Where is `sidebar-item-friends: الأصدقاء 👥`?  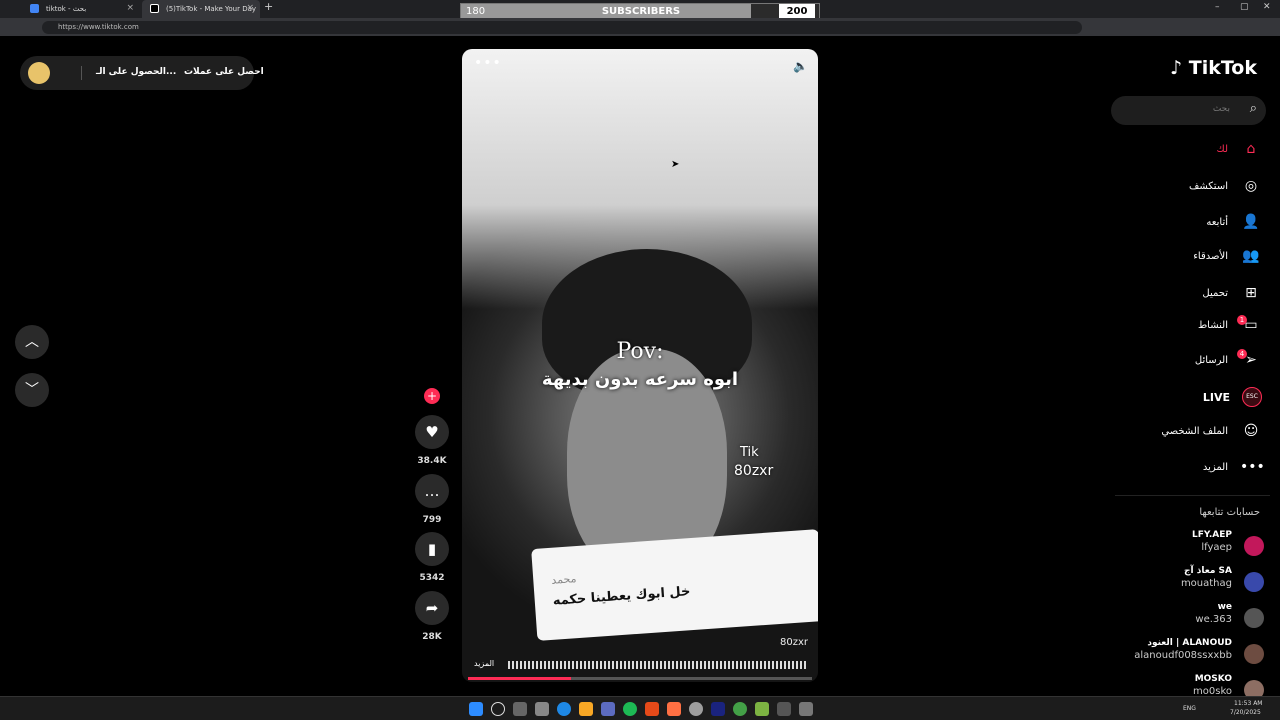
sidebar-item-friends: الأصدقاء 👥 is located at coordinates (1227, 256).